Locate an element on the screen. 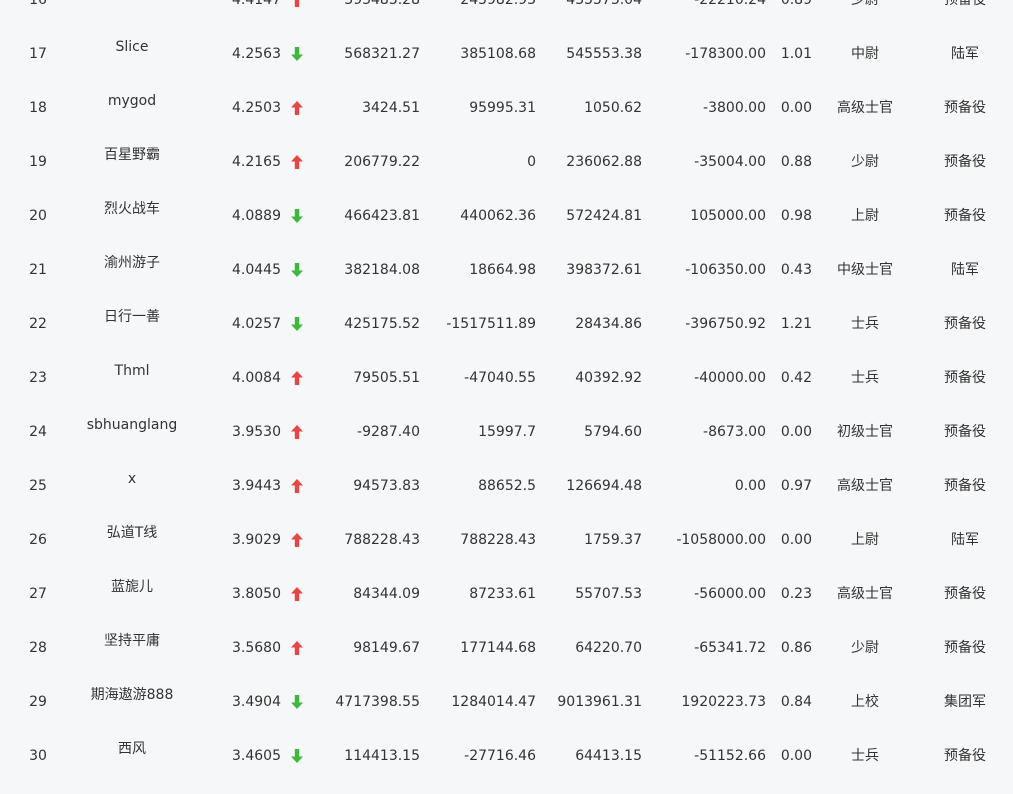 This screenshot has width=1013, height=794. rank-cell: 29 is located at coordinates (38, 702).